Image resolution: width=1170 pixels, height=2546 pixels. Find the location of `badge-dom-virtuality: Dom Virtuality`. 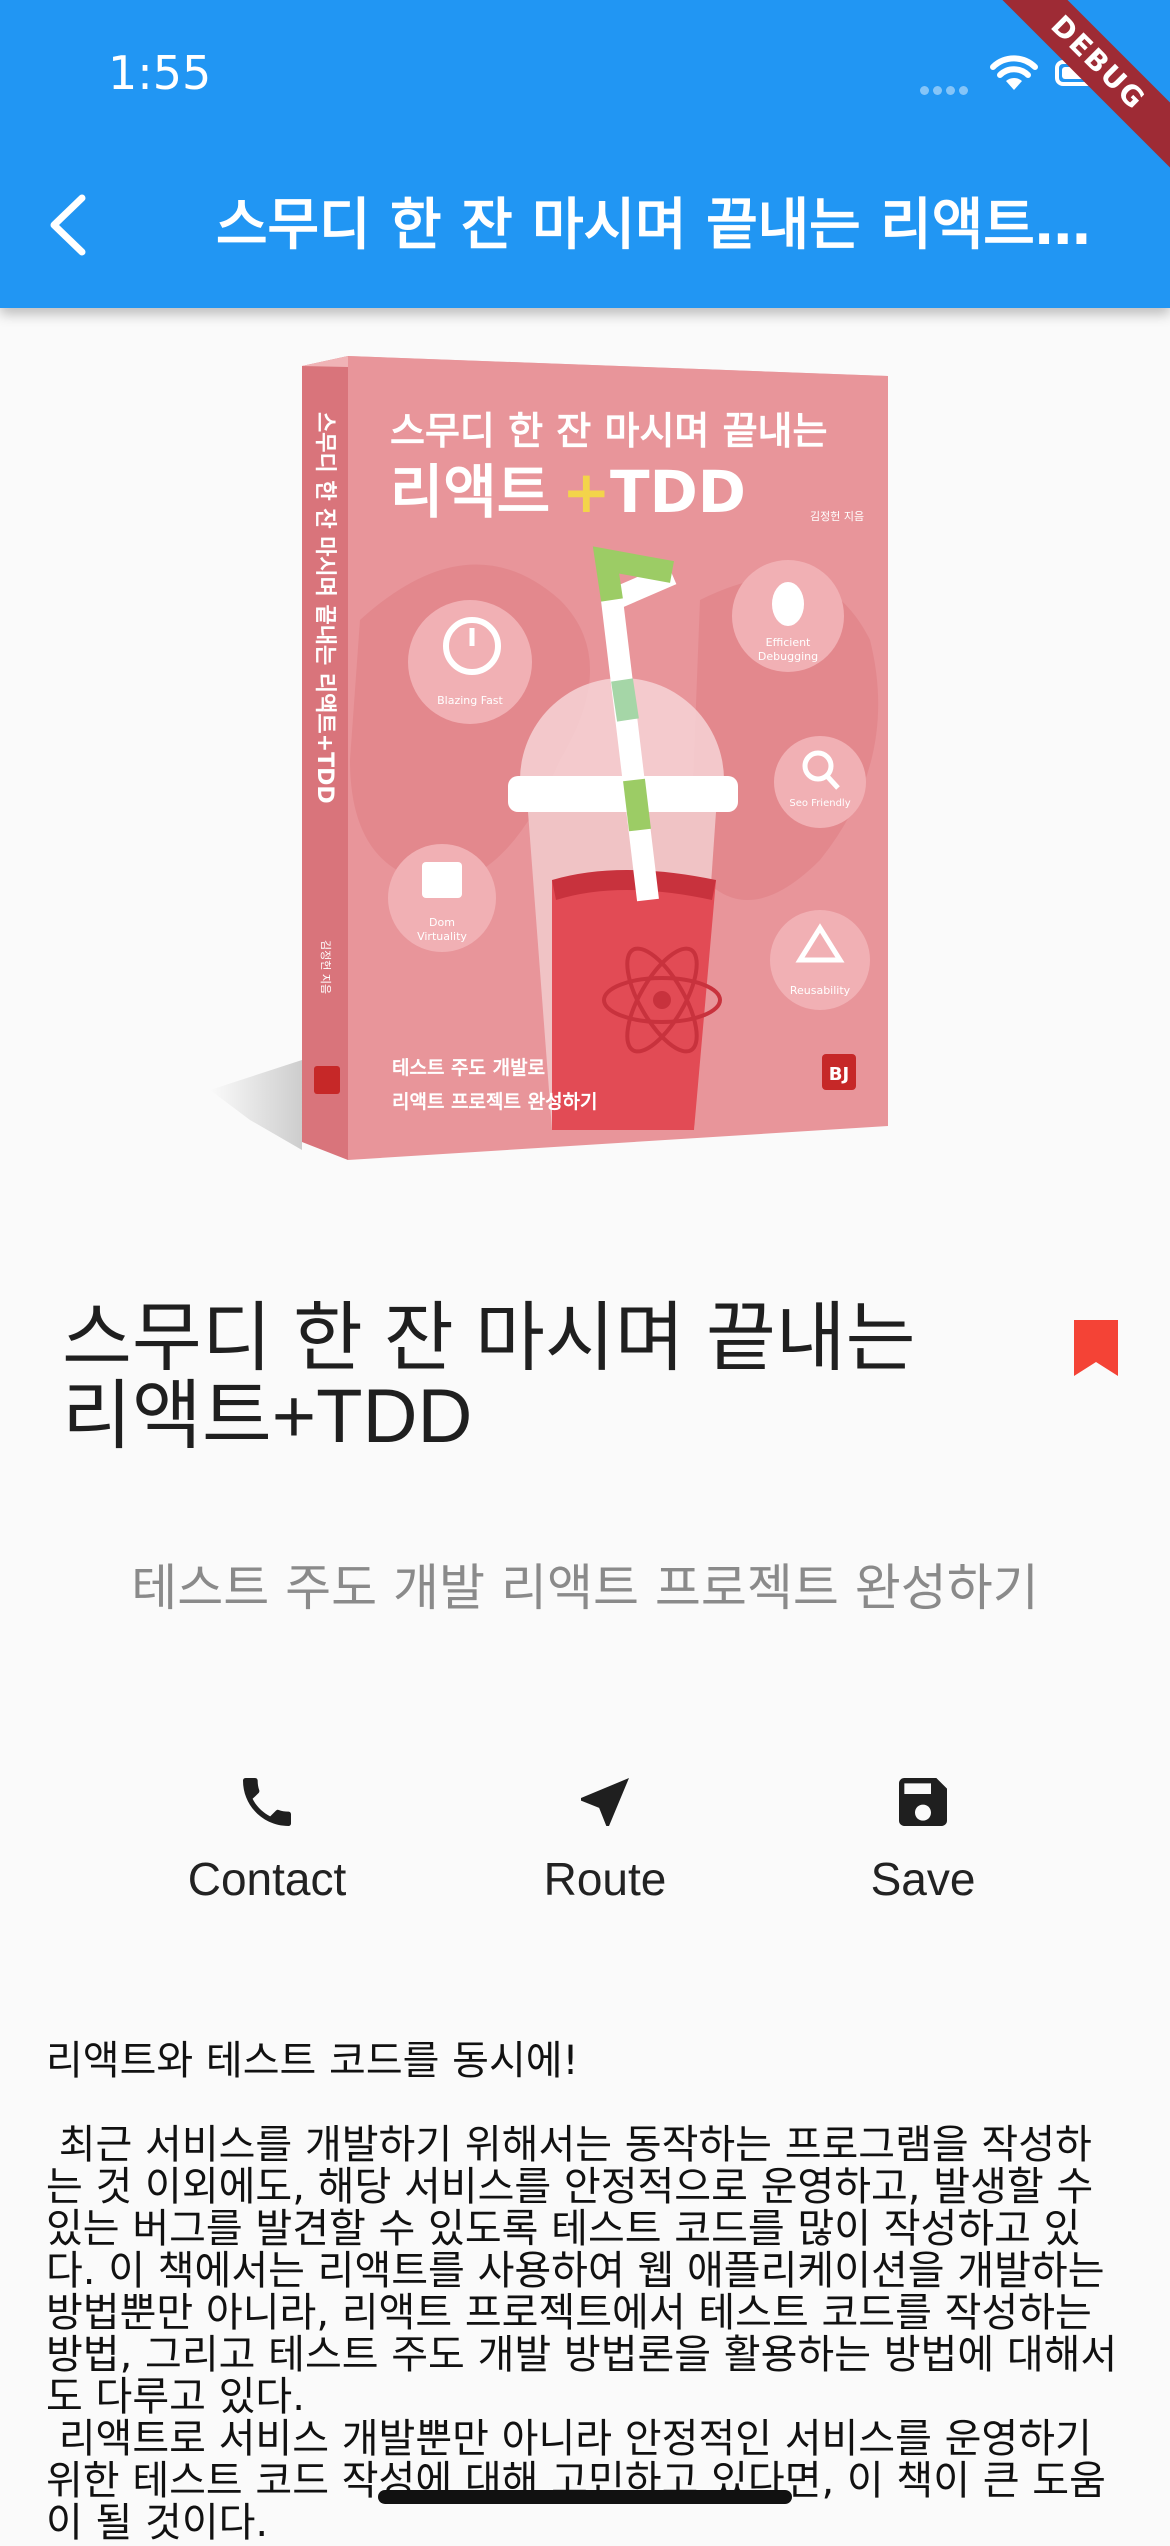

badge-dom-virtuality: Dom Virtuality is located at coordinates (442, 898).